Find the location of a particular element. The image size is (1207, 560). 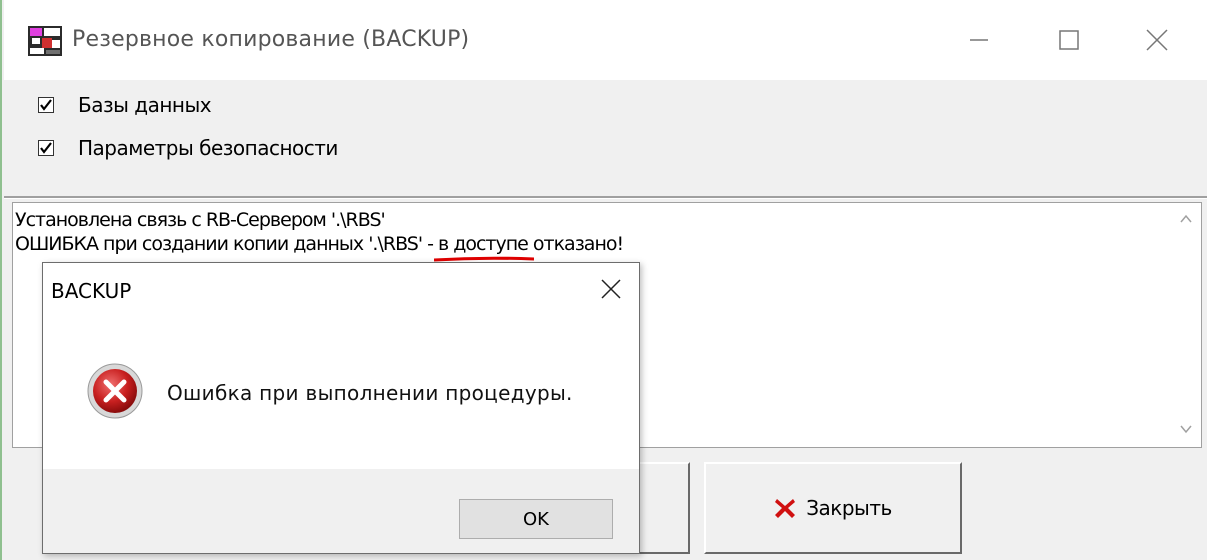

minimize-button is located at coordinates (979, 40).